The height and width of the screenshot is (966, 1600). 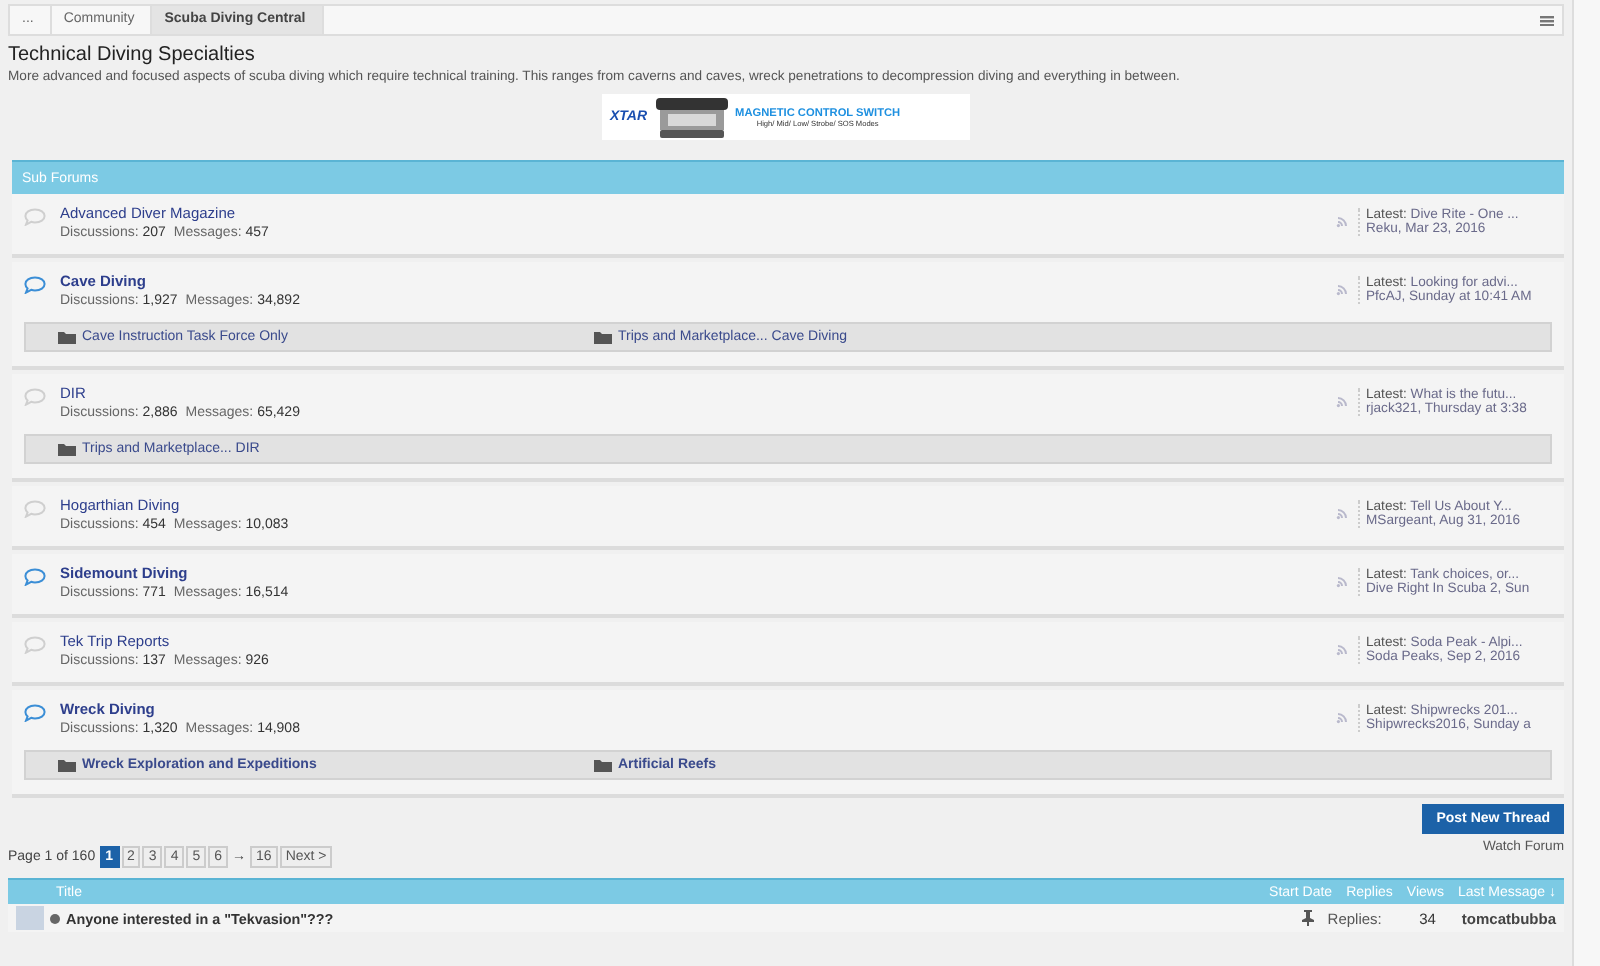 What do you see at coordinates (55, 918) in the screenshot?
I see `status-dot-icon` at bounding box center [55, 918].